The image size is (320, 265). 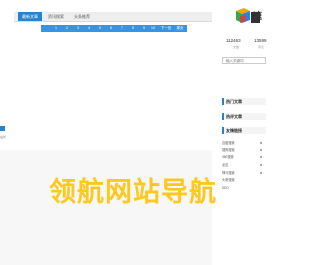 I want to click on friend-link: 360搜索, so click(x=228, y=157).